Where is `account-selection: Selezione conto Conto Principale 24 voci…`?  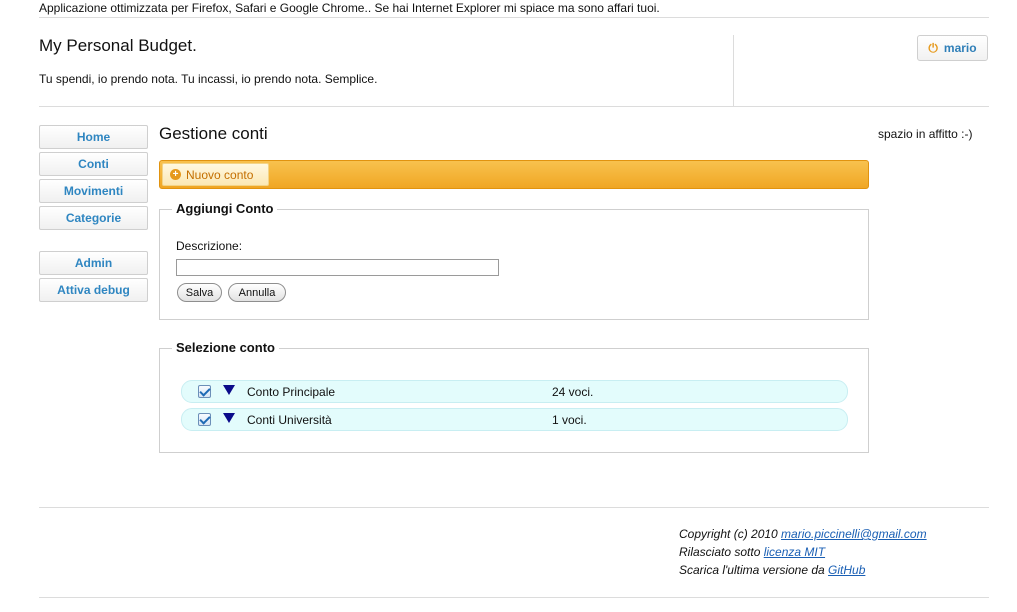
account-selection: Selezione conto Conto Principale 24 voci… is located at coordinates (514, 396).